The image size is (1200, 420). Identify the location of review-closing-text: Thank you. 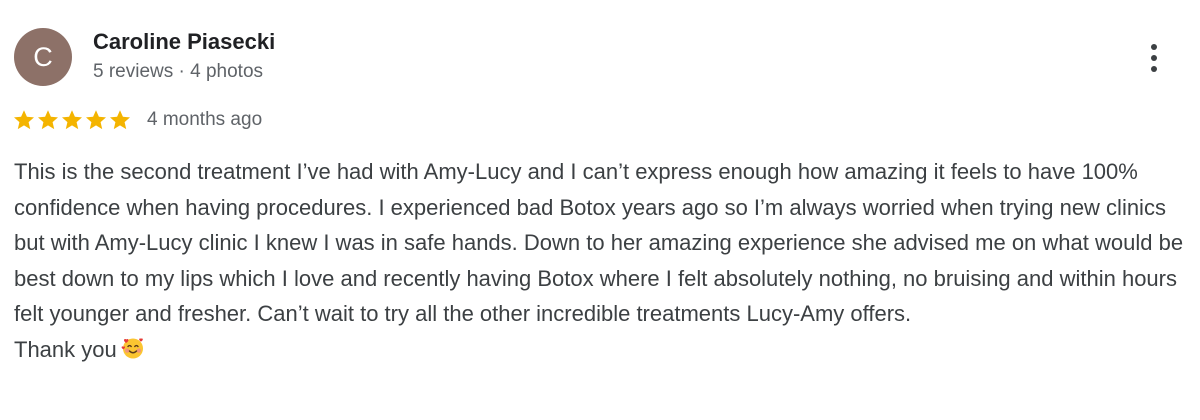
(65, 349).